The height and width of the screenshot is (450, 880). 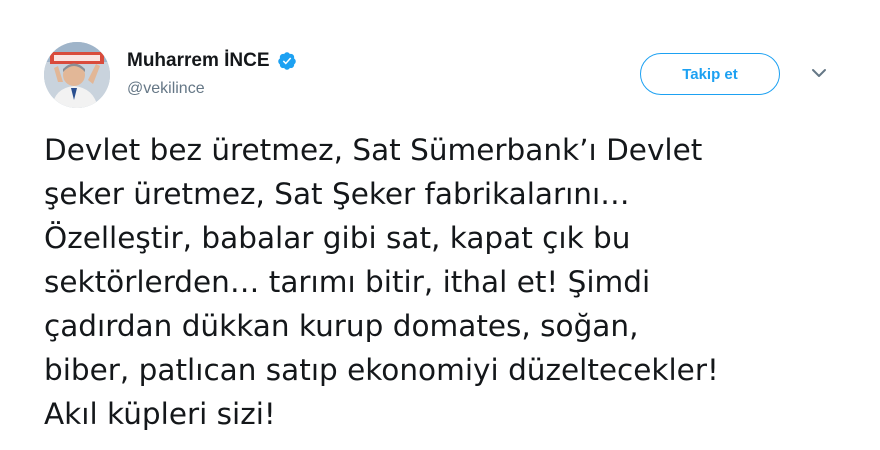 What do you see at coordinates (160, 414) in the screenshot?
I see `tweet-text-line: Akıl küpleri sizi!` at bounding box center [160, 414].